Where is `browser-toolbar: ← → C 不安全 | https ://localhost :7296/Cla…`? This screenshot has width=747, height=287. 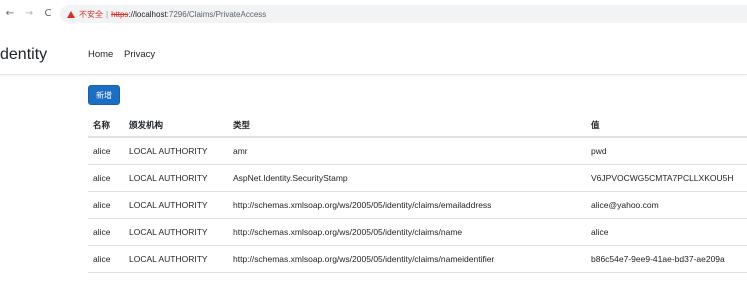
browser-toolbar: ← → C 不安全 | https ://localhost :7296/Cla… is located at coordinates (373, 19).